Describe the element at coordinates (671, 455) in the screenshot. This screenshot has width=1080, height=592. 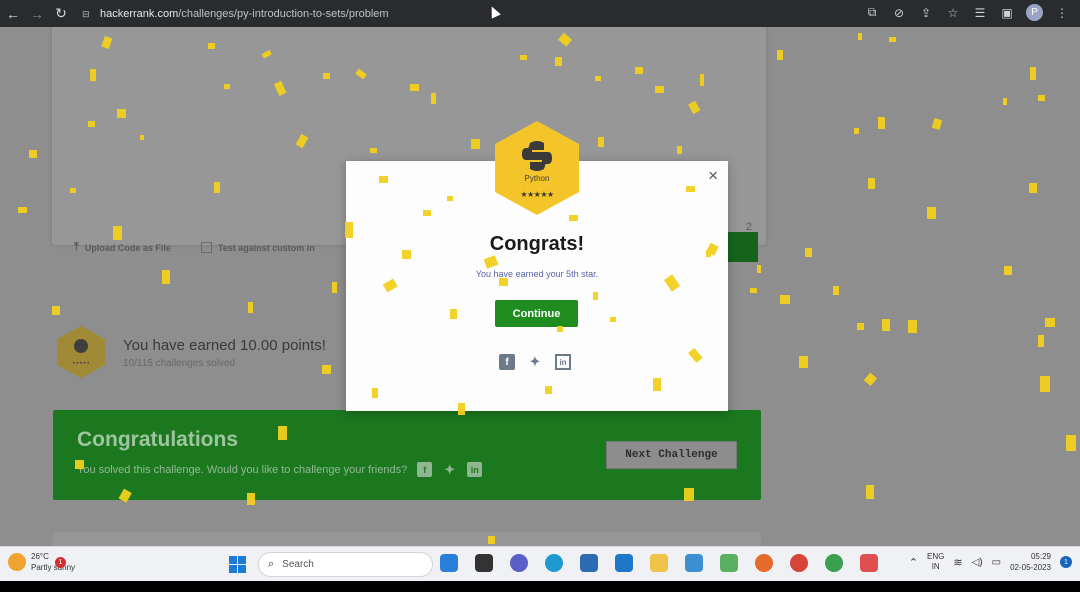
I see `next-challenge-button: Next Challenge` at that location.